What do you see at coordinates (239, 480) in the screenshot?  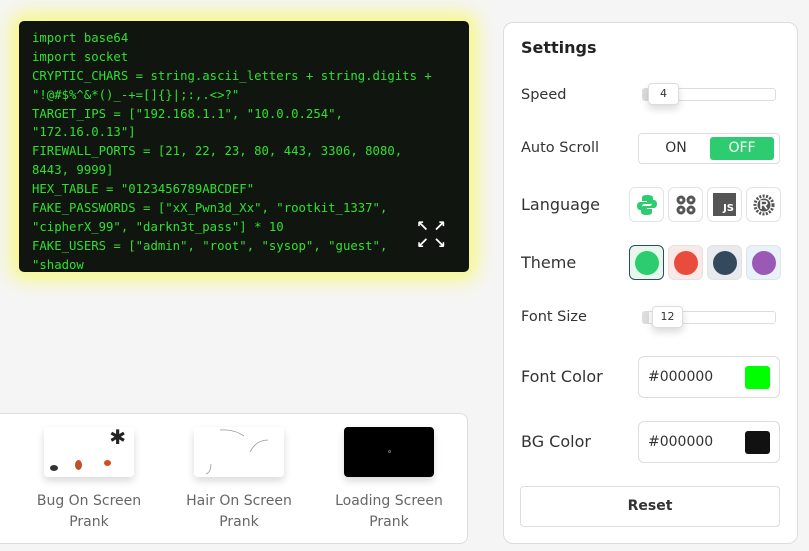 I see `prank-hair: Hair On Screen Prank` at bounding box center [239, 480].